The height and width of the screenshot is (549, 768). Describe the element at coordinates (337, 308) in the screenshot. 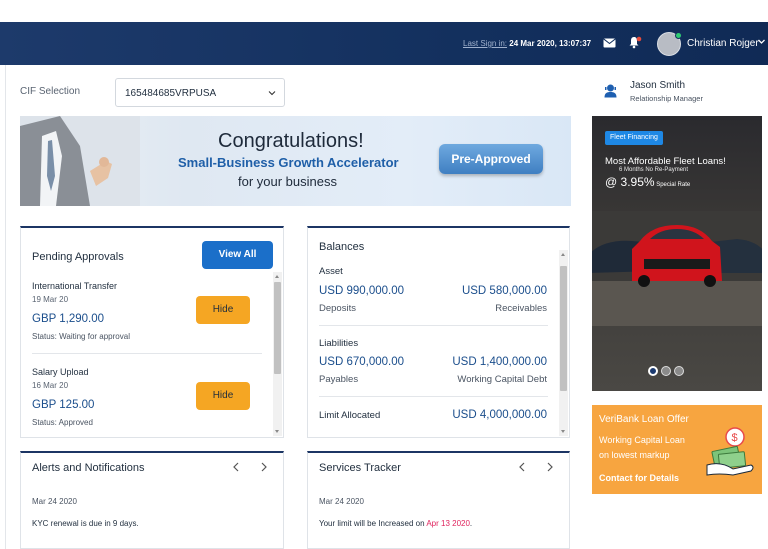

I see `deposits-label: Deposits` at that location.